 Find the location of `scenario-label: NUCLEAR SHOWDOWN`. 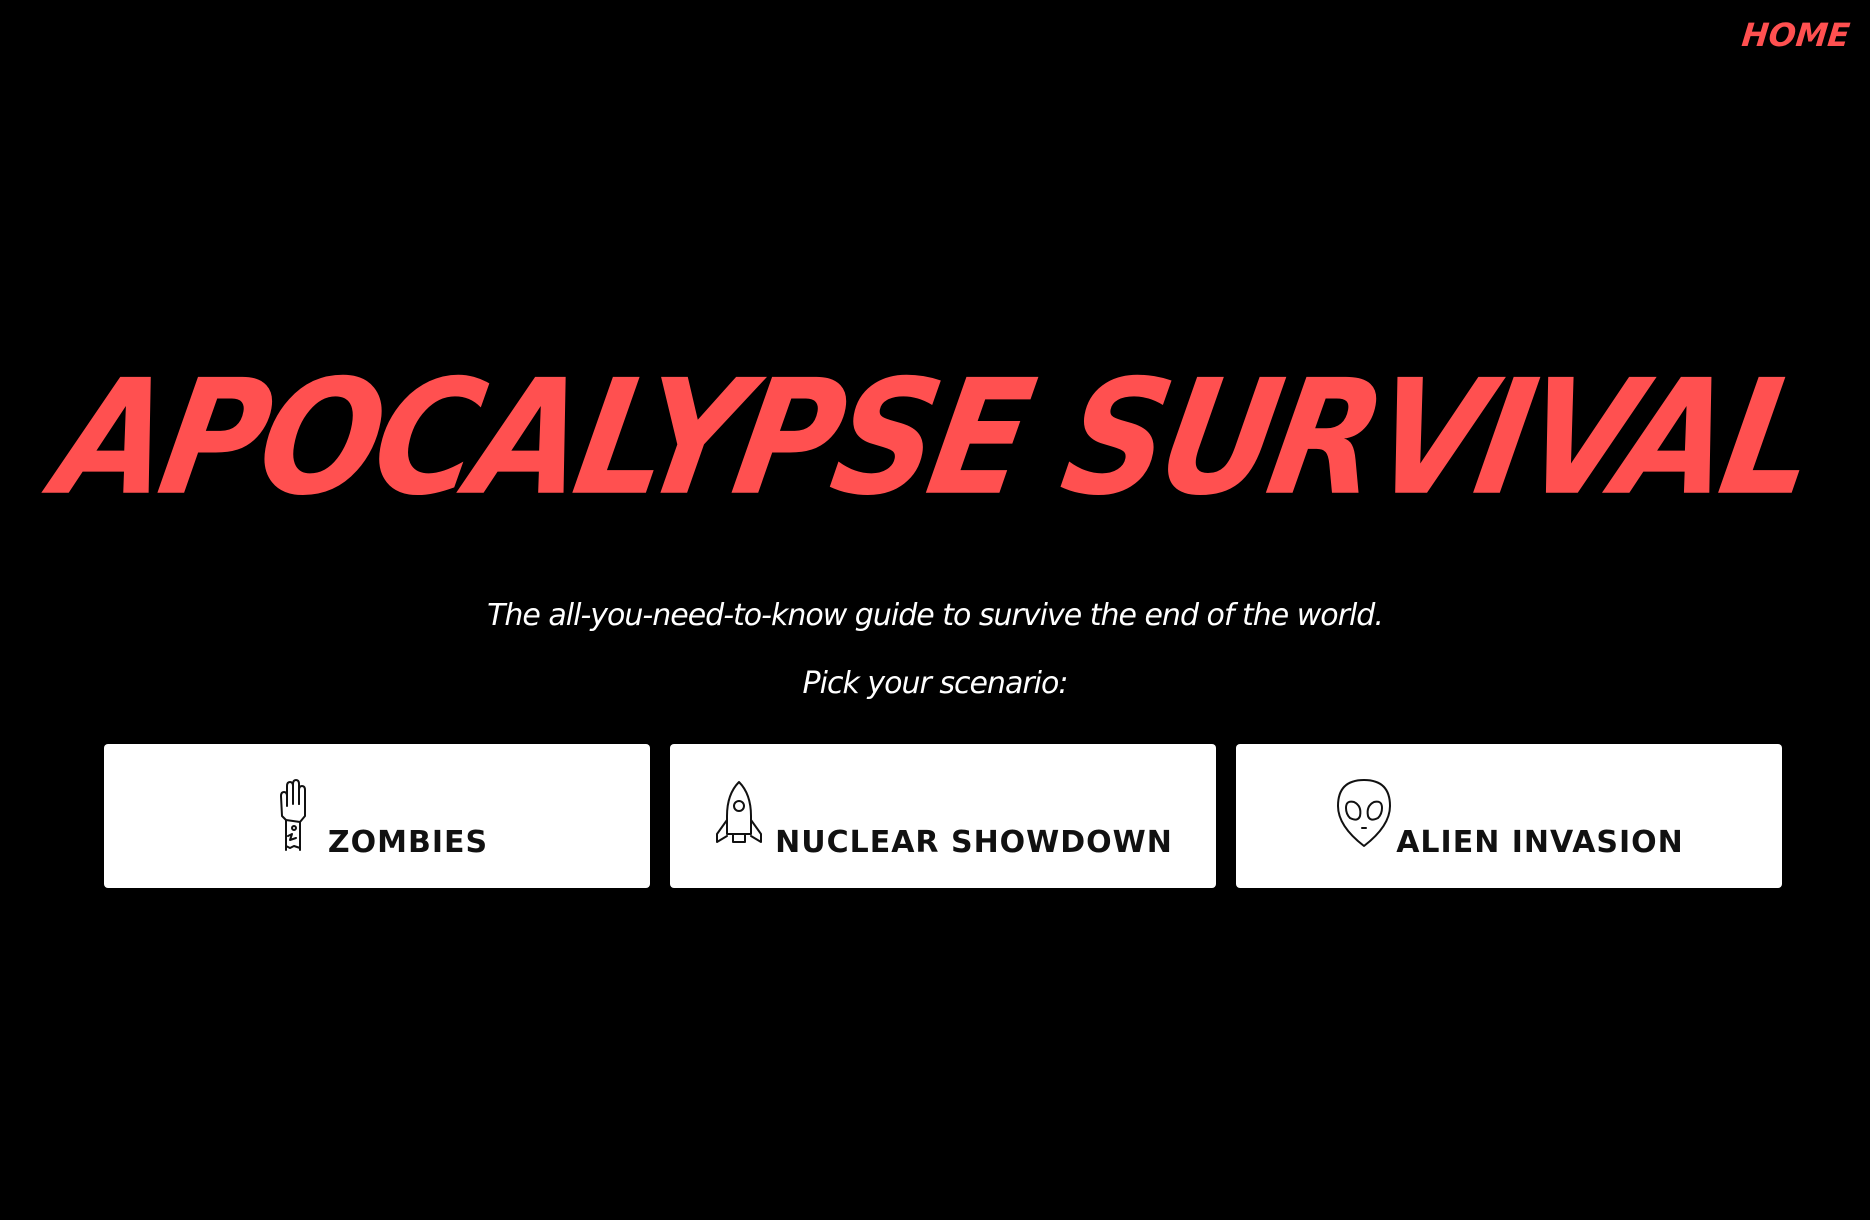

scenario-label: NUCLEAR SHOWDOWN is located at coordinates (974, 842).